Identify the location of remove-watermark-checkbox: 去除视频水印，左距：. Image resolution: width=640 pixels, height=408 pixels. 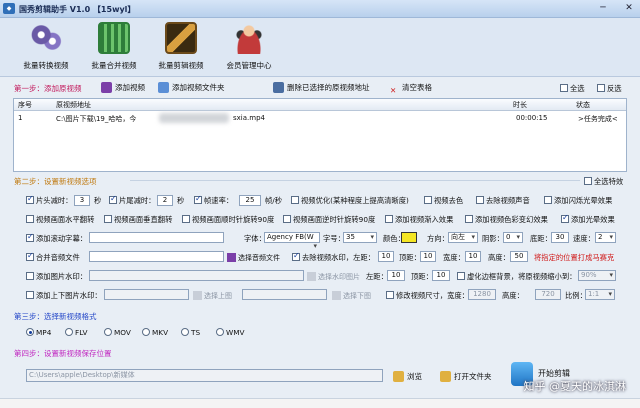
(333, 257).